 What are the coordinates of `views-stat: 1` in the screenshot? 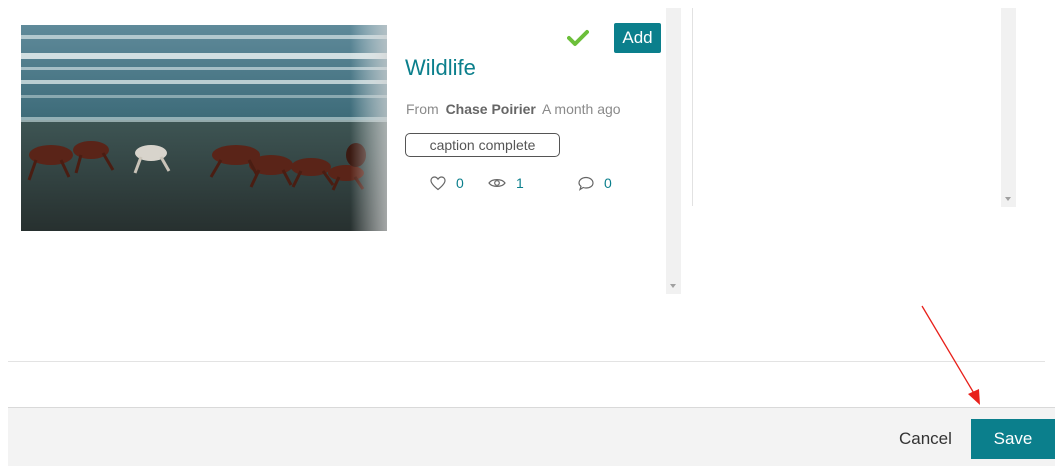 It's located at (506, 183).